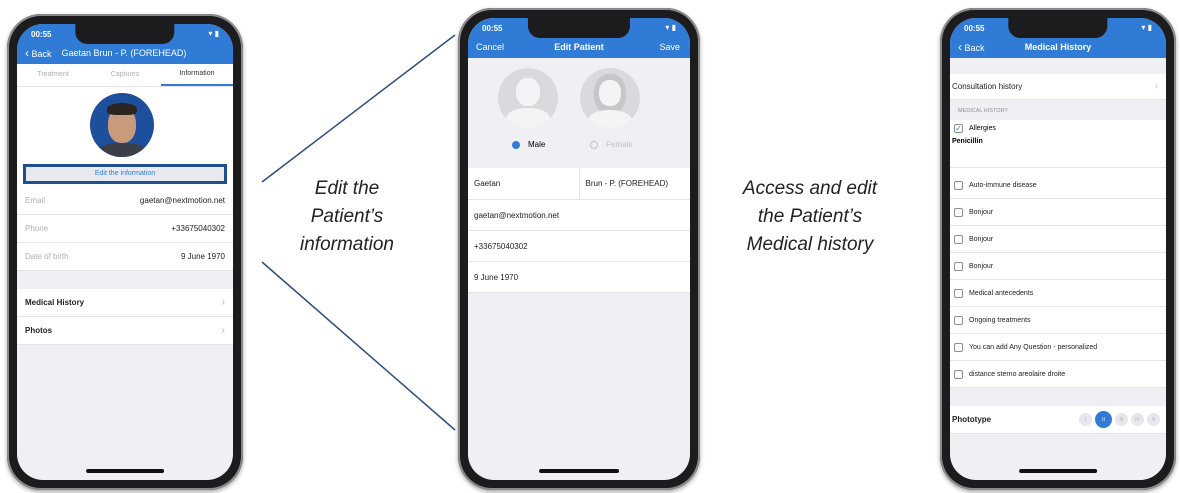  Describe the element at coordinates (579, 277) in the screenshot. I see `dob-input: 9 June 1970` at that location.